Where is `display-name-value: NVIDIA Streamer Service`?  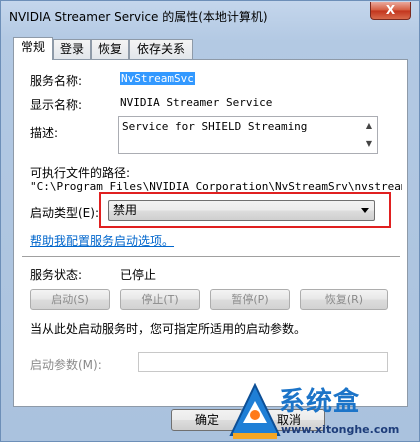 display-name-value: NVIDIA Streamer Service is located at coordinates (196, 102).